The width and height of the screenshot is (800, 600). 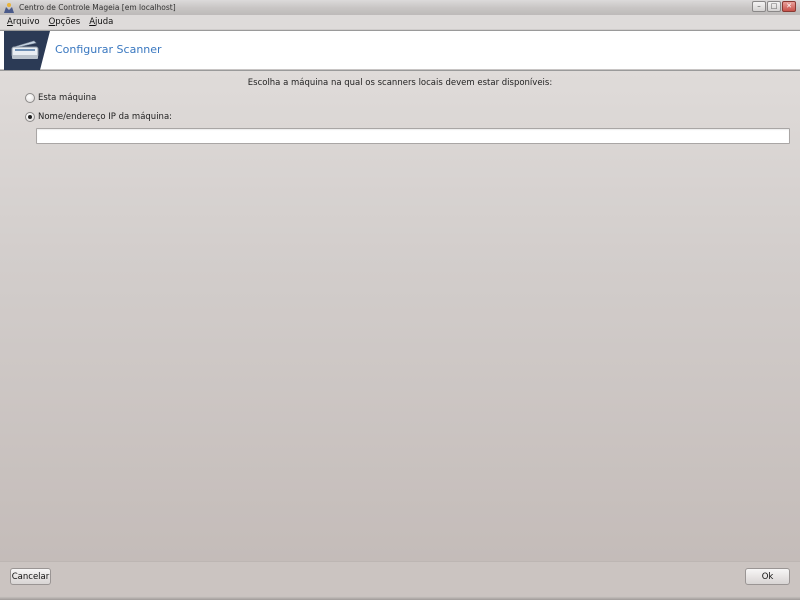 I want to click on dialog-footer: Cancelar Ok, so click(x=400, y=580).